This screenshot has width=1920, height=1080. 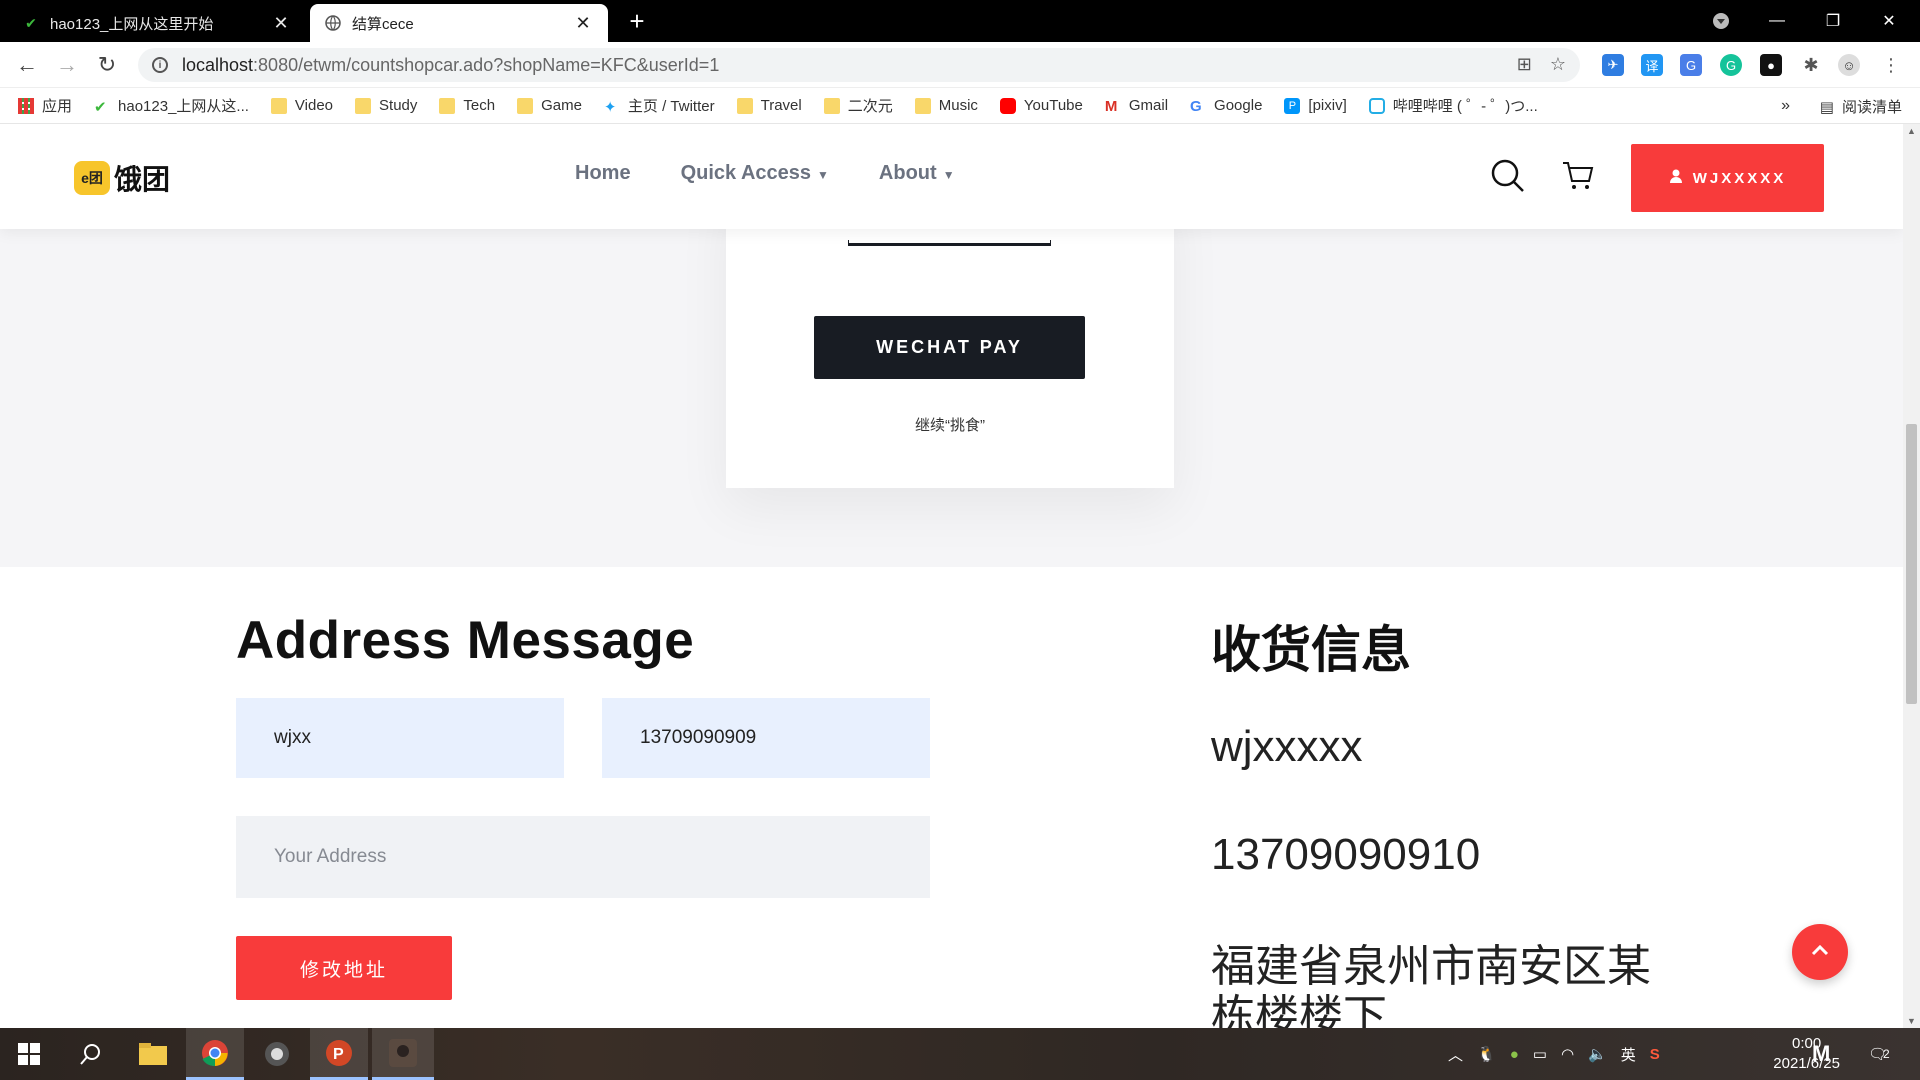 What do you see at coordinates (459, 23) in the screenshot?
I see `tab-checkout: 结算cece ✕` at bounding box center [459, 23].